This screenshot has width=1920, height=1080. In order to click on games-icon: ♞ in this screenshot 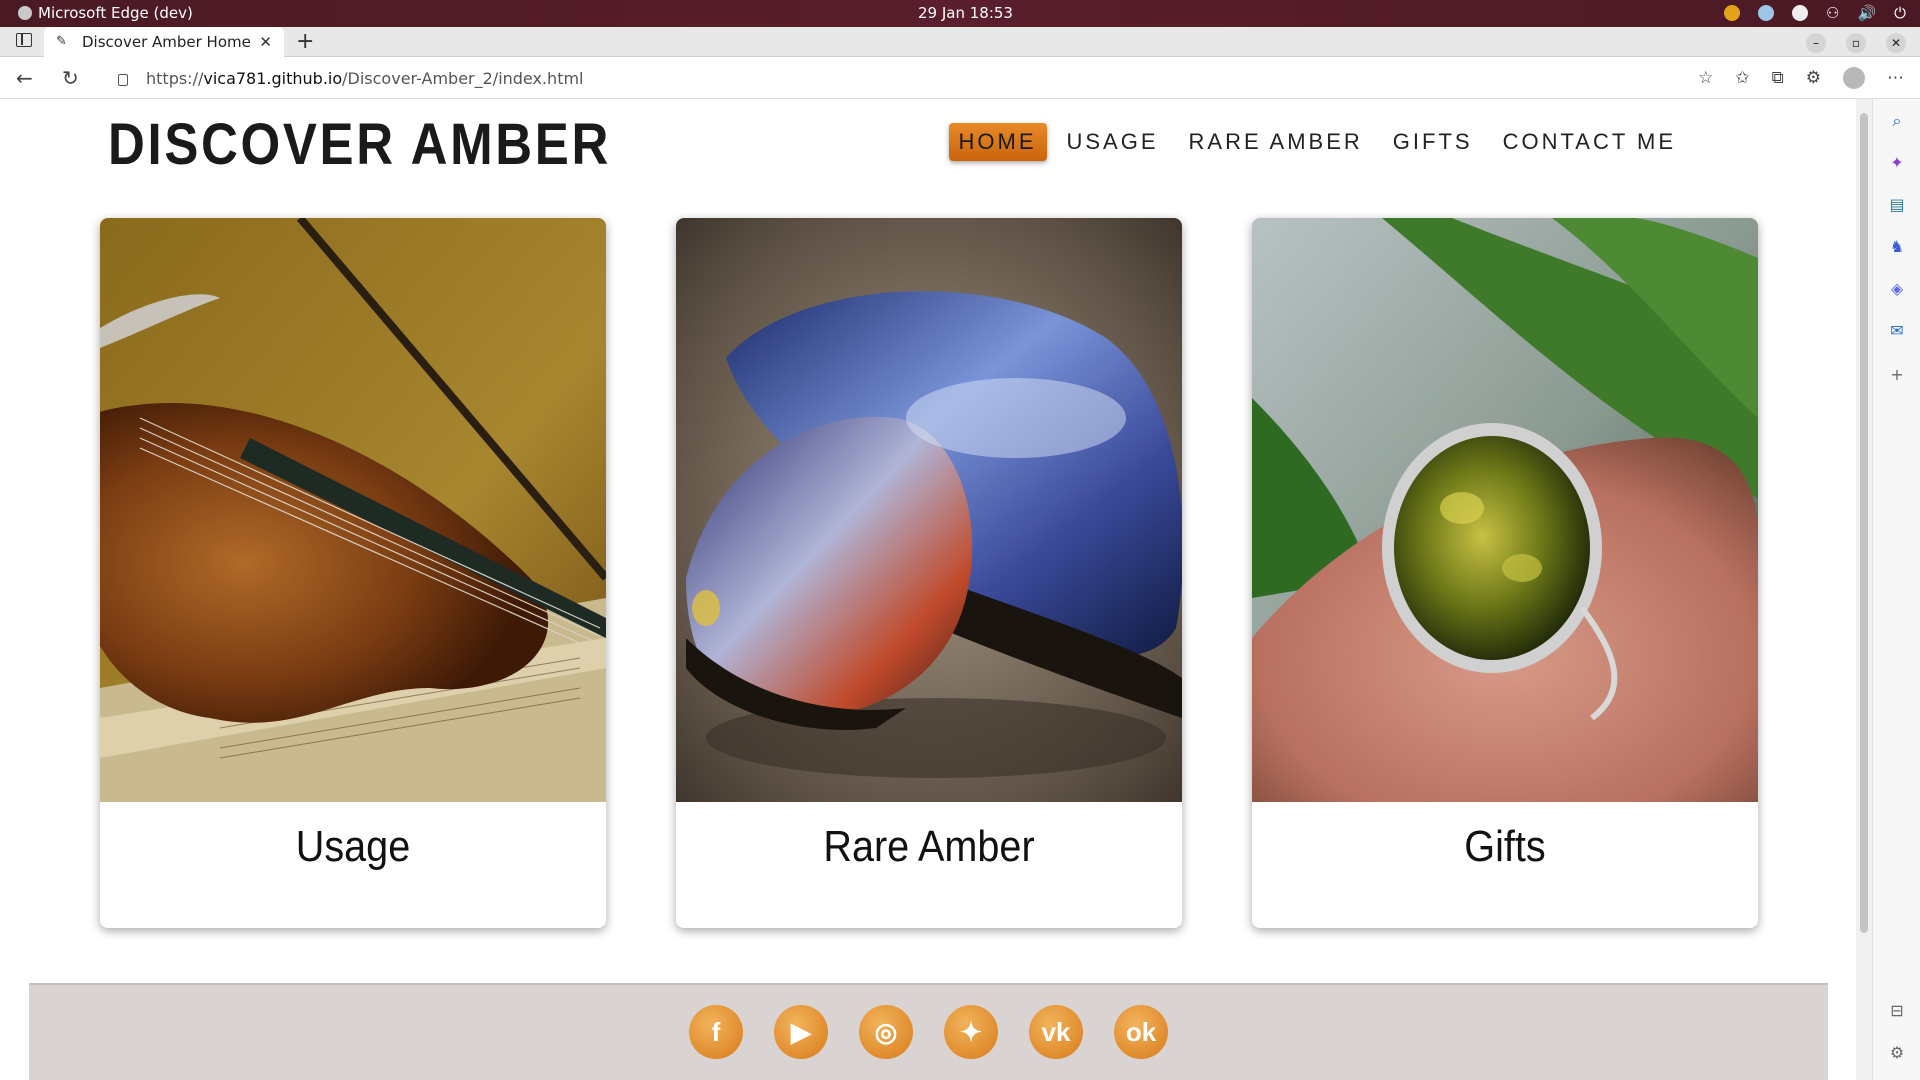, I will do `click(1897, 247)`.